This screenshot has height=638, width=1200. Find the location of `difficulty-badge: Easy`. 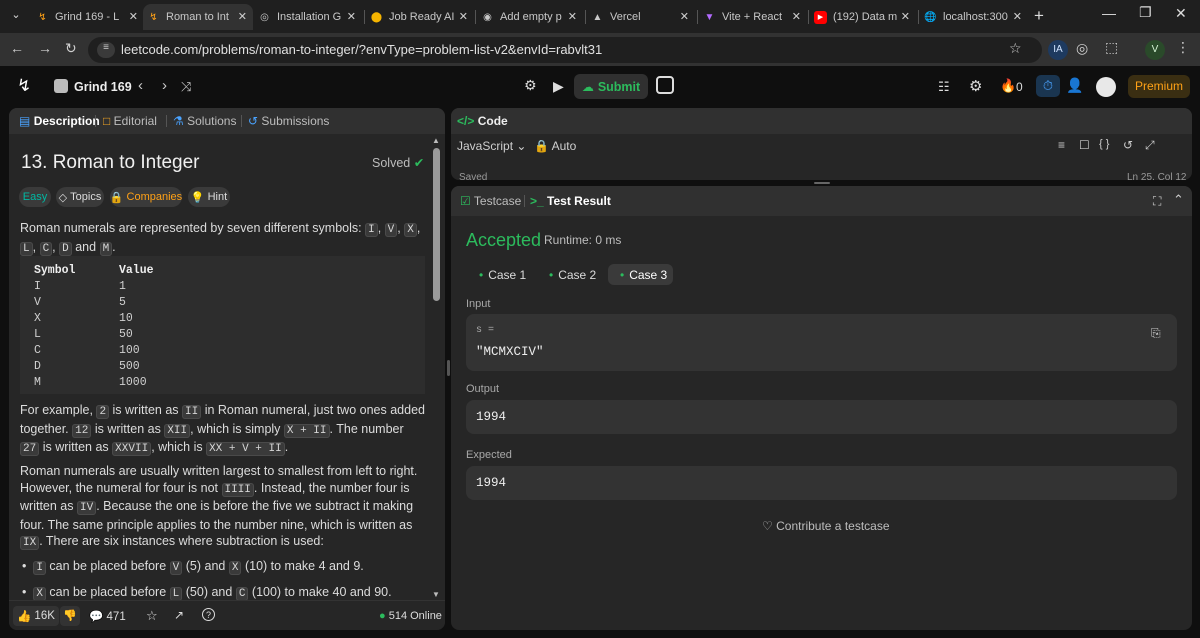

difficulty-badge: Easy is located at coordinates (35, 197).